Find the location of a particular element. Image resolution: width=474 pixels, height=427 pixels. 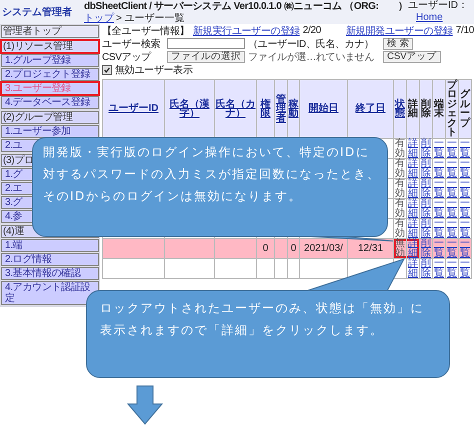

column-header: 終了日 is located at coordinates (371, 109).